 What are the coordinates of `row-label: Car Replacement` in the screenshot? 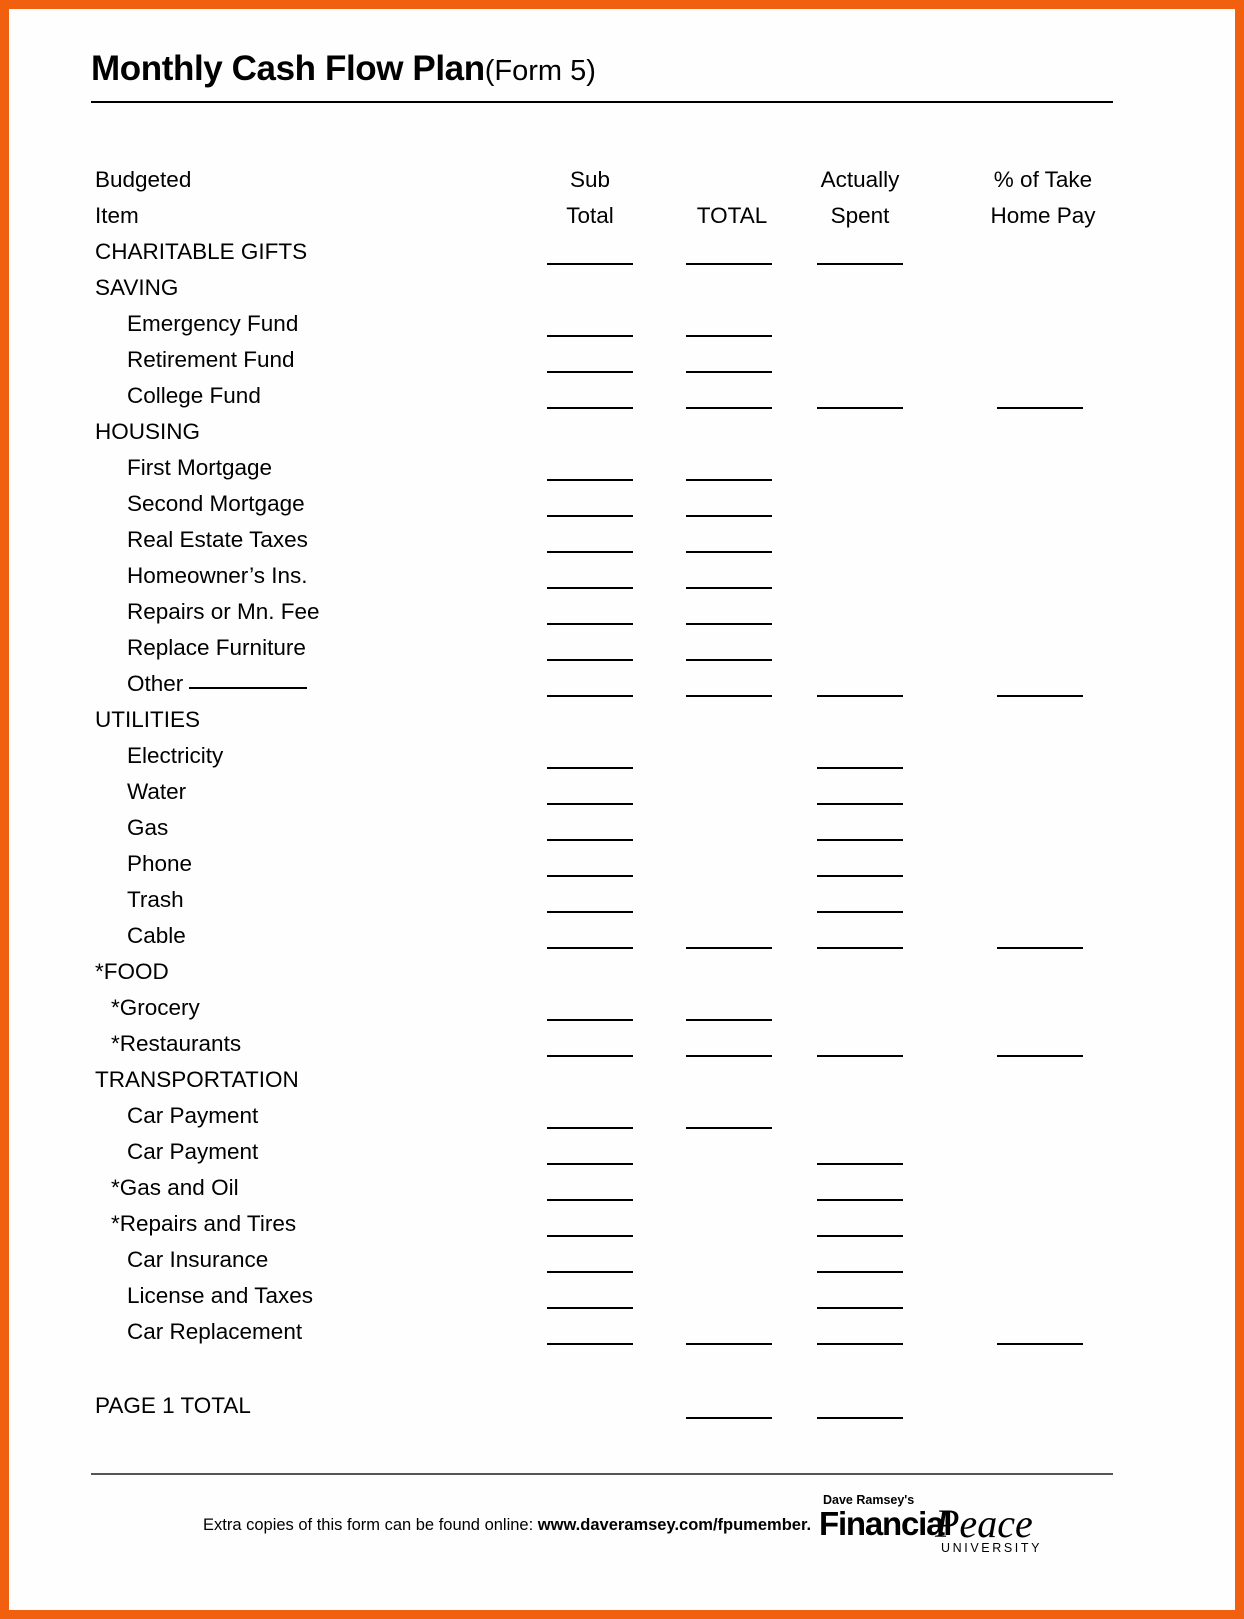 It's located at (215, 1331).